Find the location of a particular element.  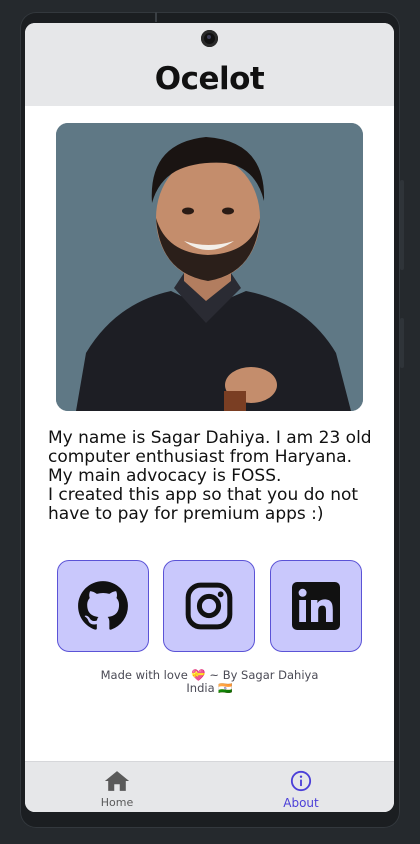

app-header: Ocelot is located at coordinates (209, 64).